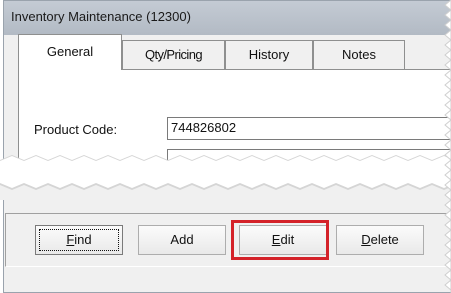  What do you see at coordinates (101, 16) in the screenshot?
I see `window-title: Inventory Maintenance (12300)` at bounding box center [101, 16].